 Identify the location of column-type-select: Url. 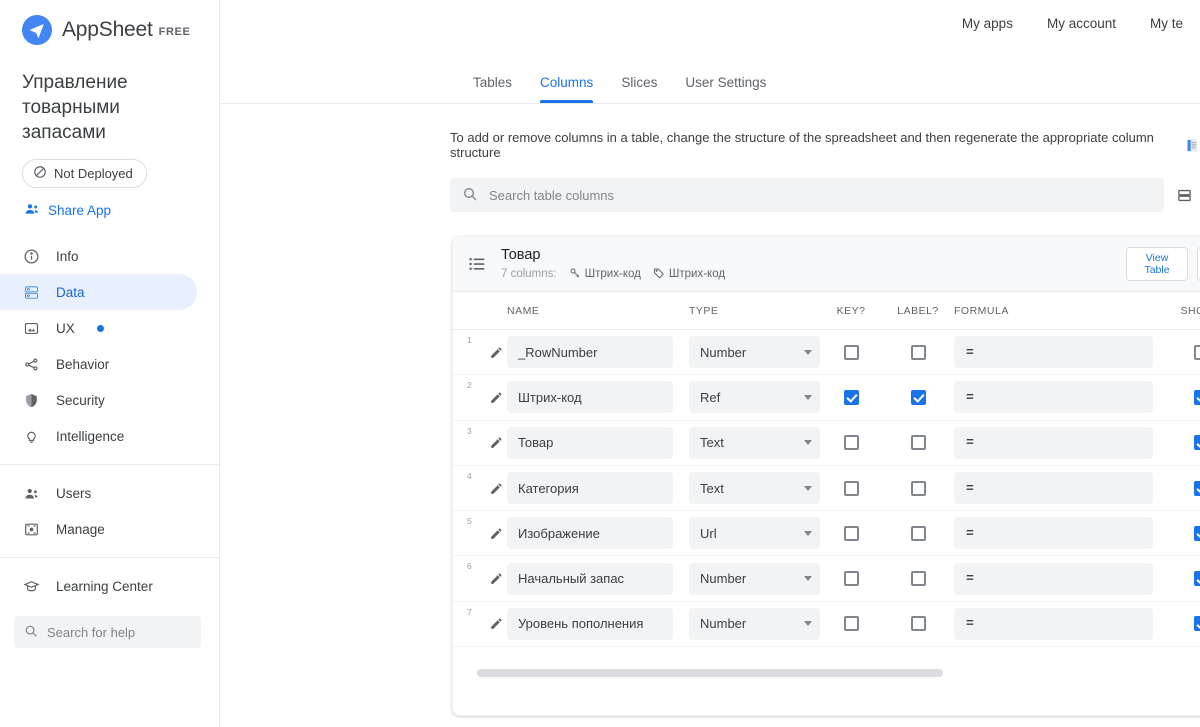
(754, 533).